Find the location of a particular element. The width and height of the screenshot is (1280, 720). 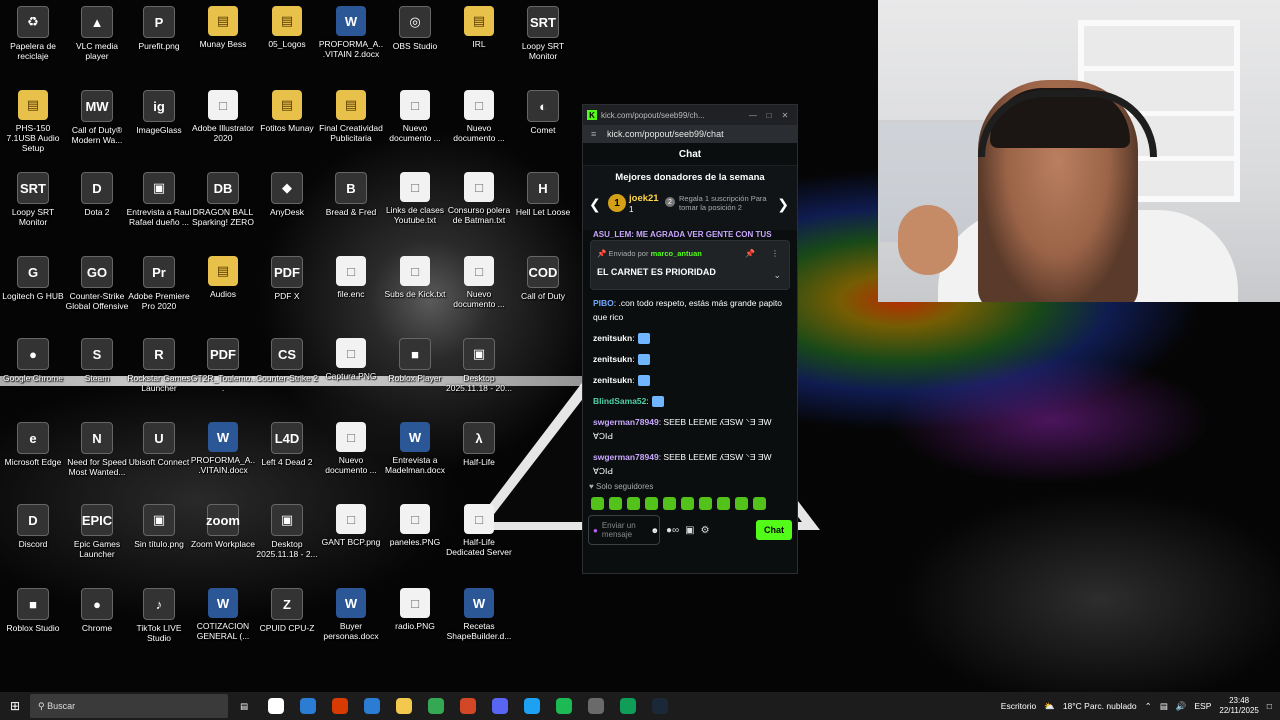

desktop-icon: ig ImageGlass is located at coordinates (159, 112).